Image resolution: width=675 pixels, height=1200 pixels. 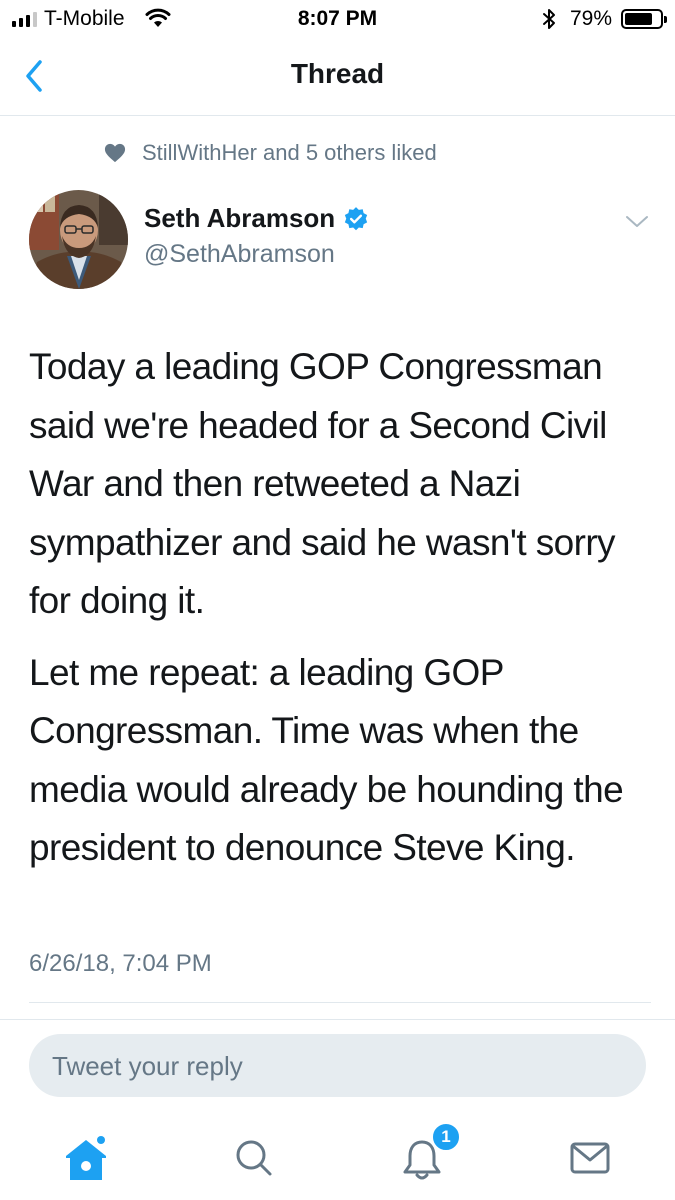 What do you see at coordinates (120, 963) in the screenshot?
I see `tweet-timestamp: 6/26/18, 7:04 PM` at bounding box center [120, 963].